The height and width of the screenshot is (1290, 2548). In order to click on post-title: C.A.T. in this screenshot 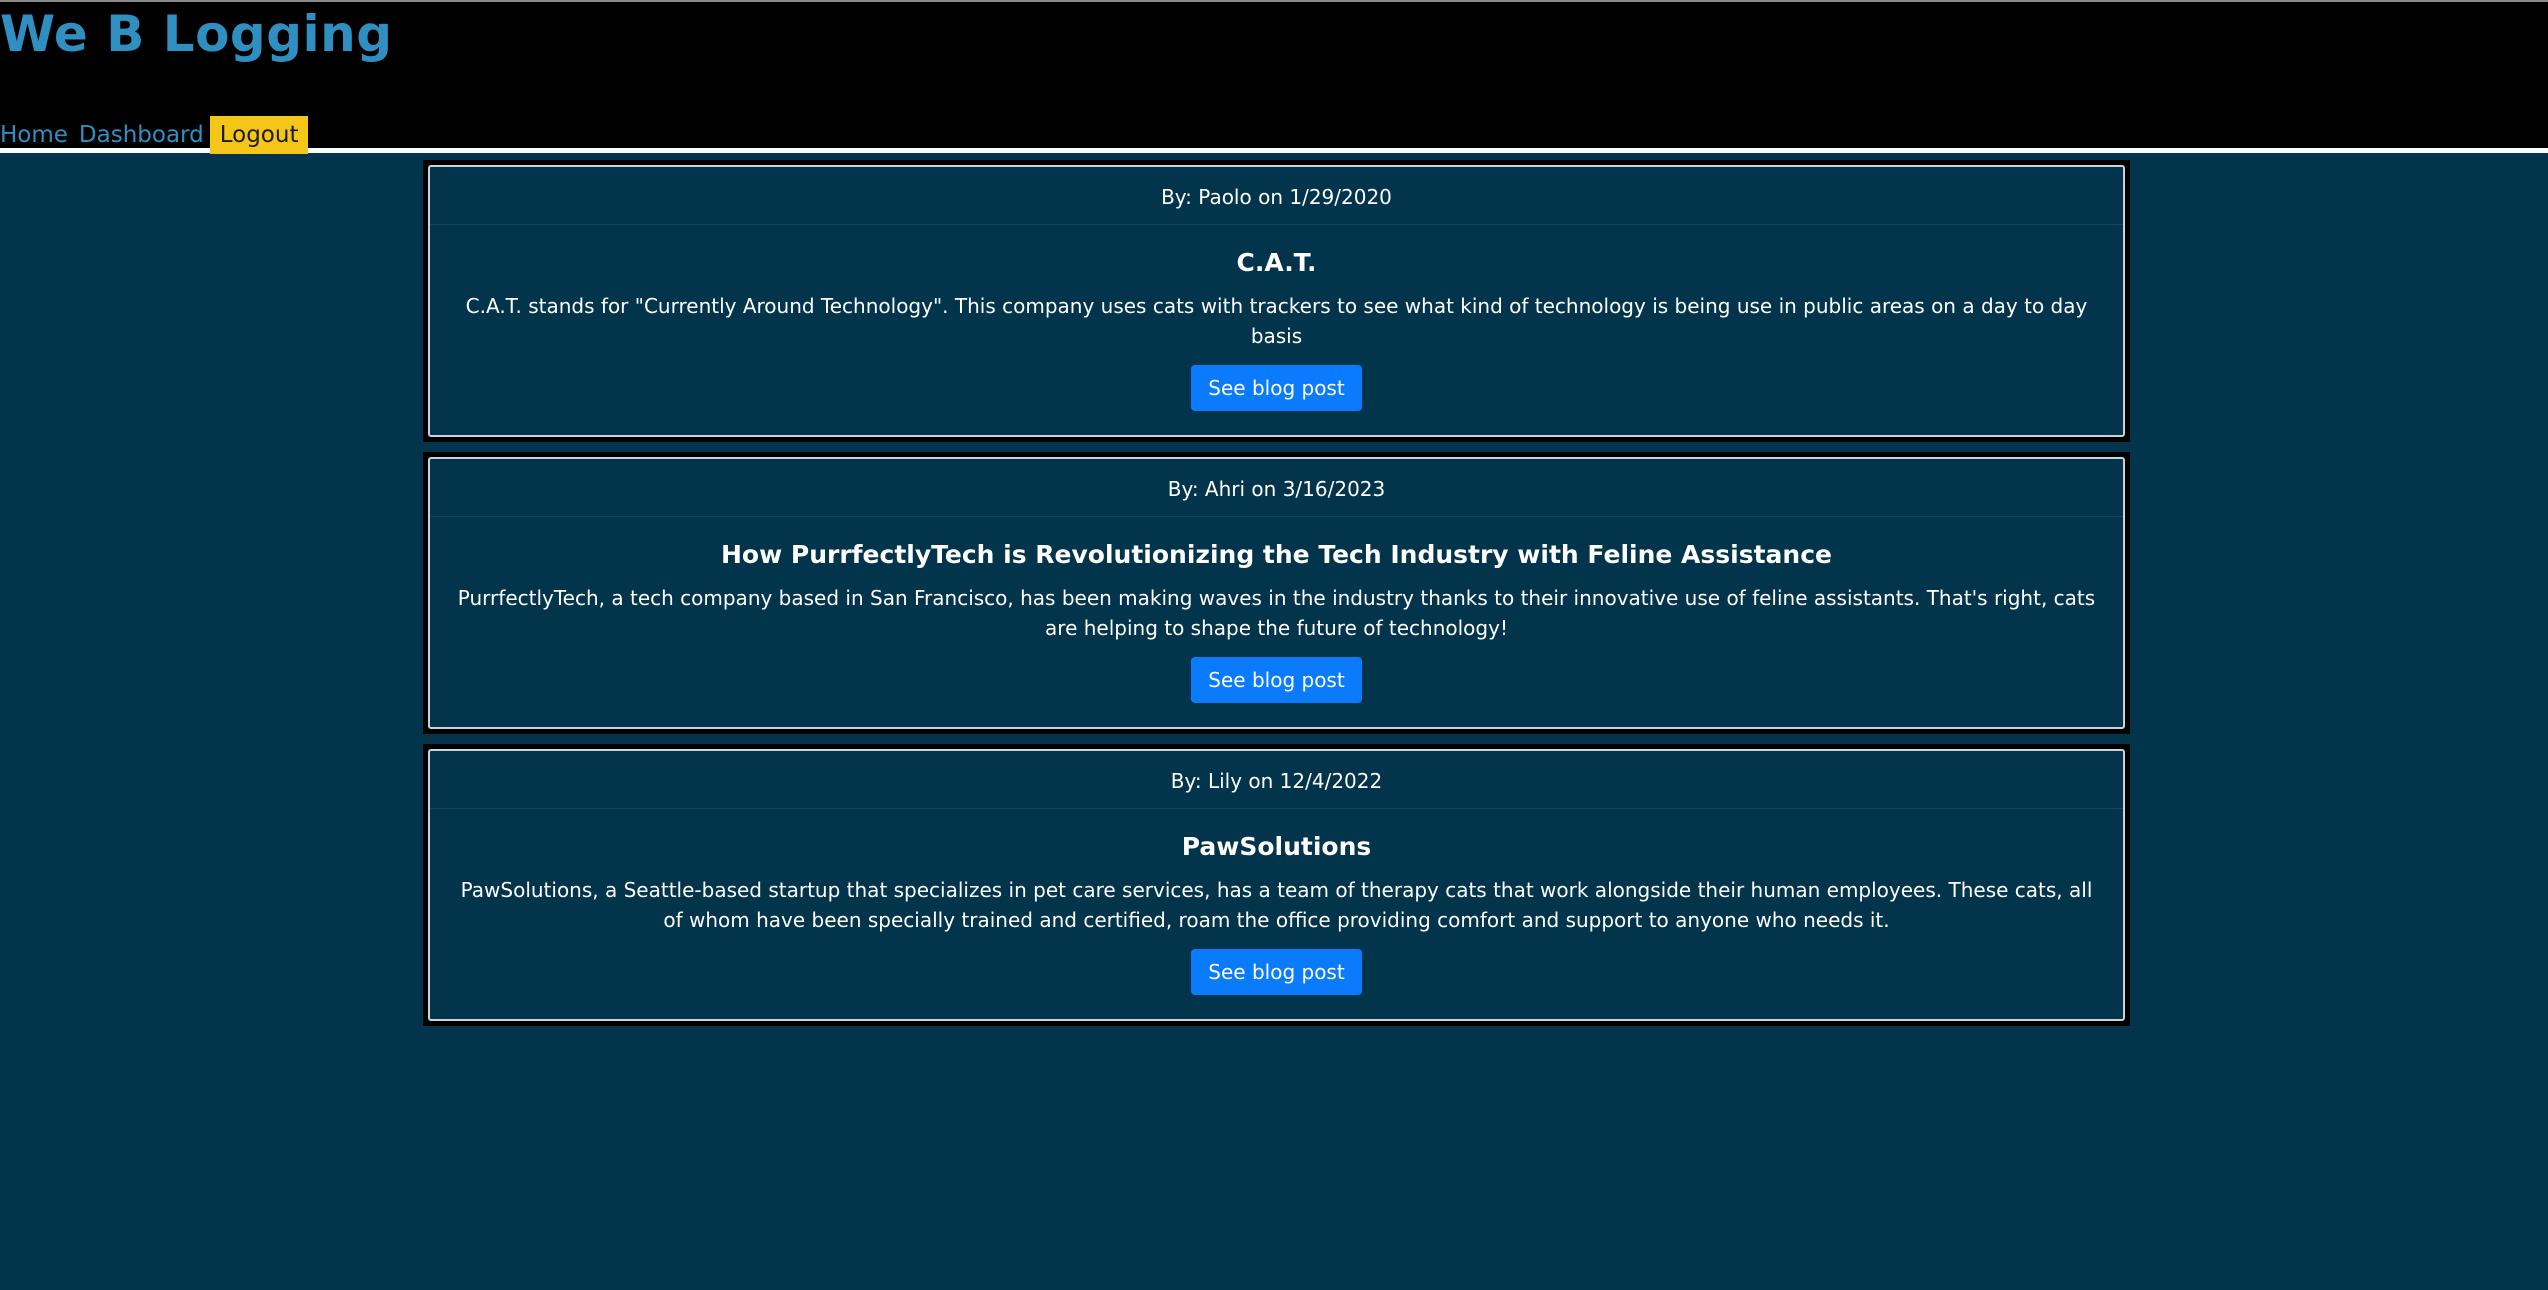, I will do `click(1276, 262)`.